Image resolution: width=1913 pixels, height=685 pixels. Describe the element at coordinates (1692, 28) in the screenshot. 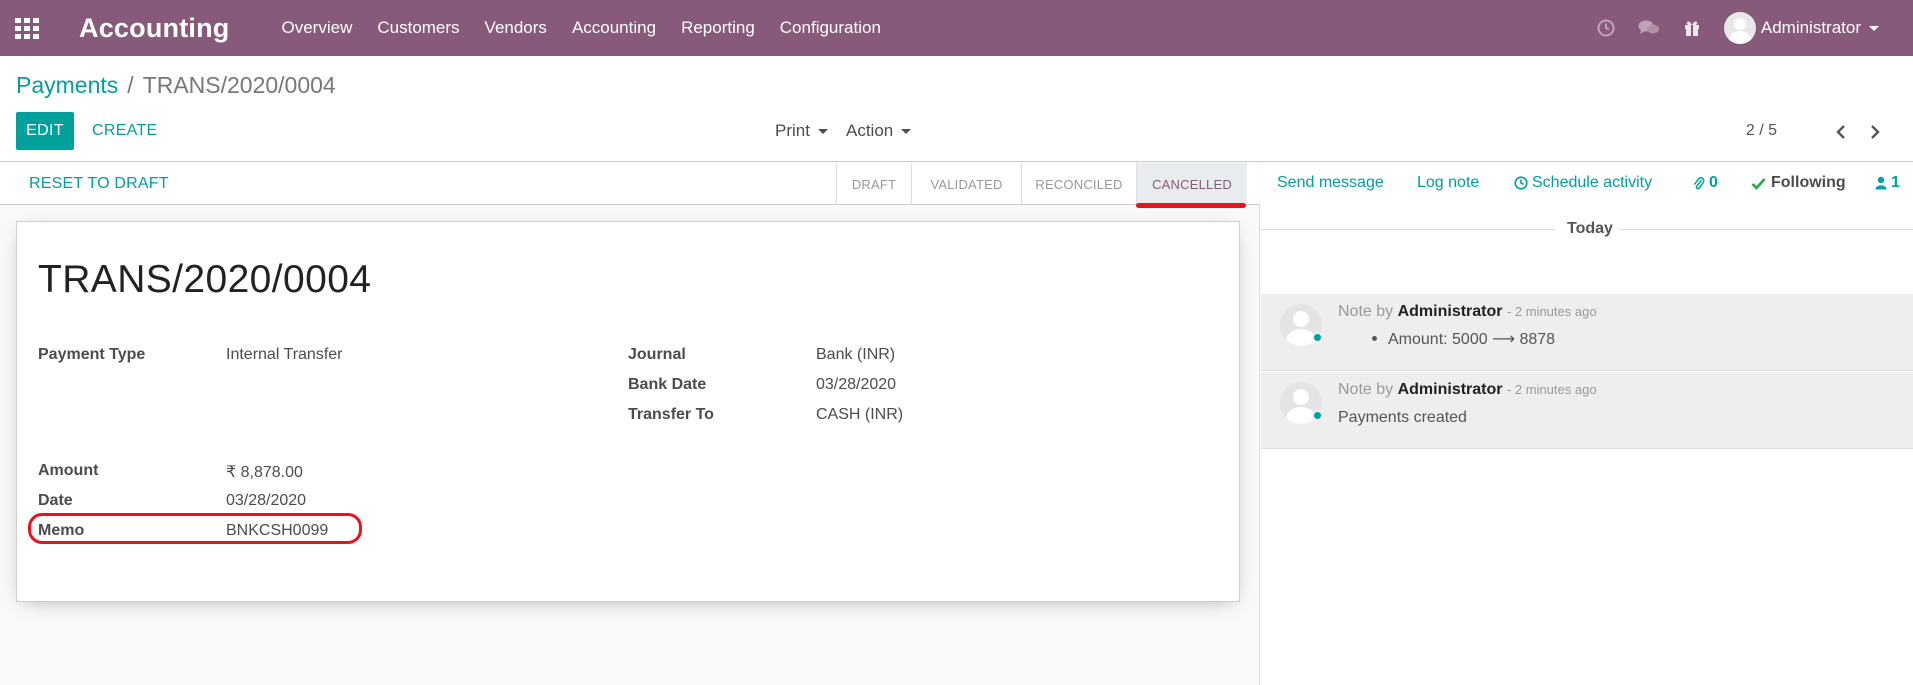

I see `gift-icon` at that location.